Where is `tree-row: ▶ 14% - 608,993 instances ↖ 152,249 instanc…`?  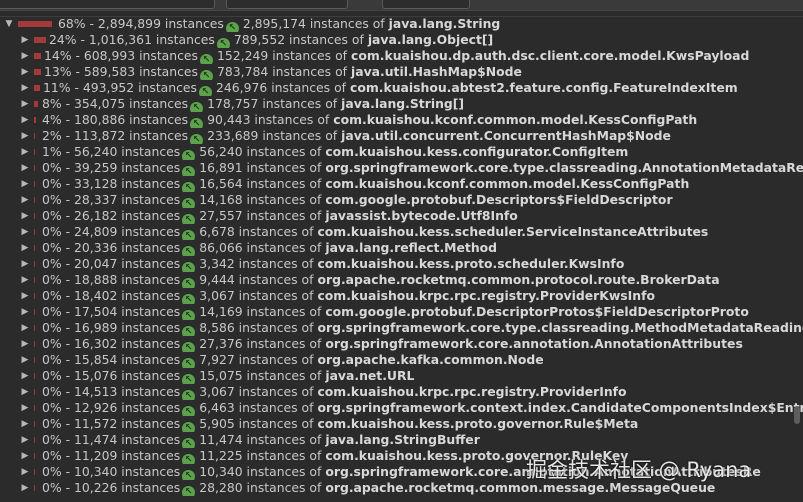
tree-row: ▶ 14% - 608,993 instances ↖ 152,249 instanc… is located at coordinates (401, 56).